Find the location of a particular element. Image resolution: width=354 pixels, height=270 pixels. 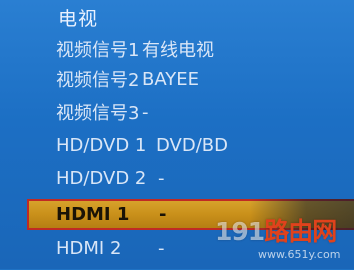

input-item-hddvd2: HD/DVD 2 - is located at coordinates (180, 178).